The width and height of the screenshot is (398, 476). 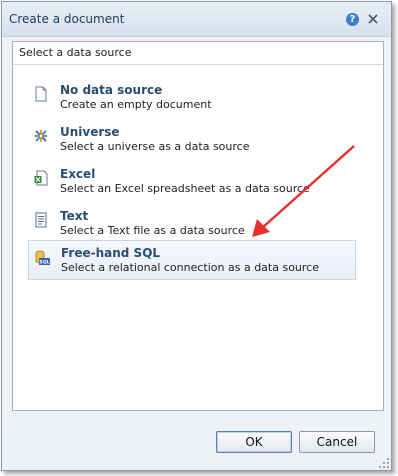 What do you see at coordinates (75, 52) in the screenshot?
I see `section-label: Select a data source` at bounding box center [75, 52].